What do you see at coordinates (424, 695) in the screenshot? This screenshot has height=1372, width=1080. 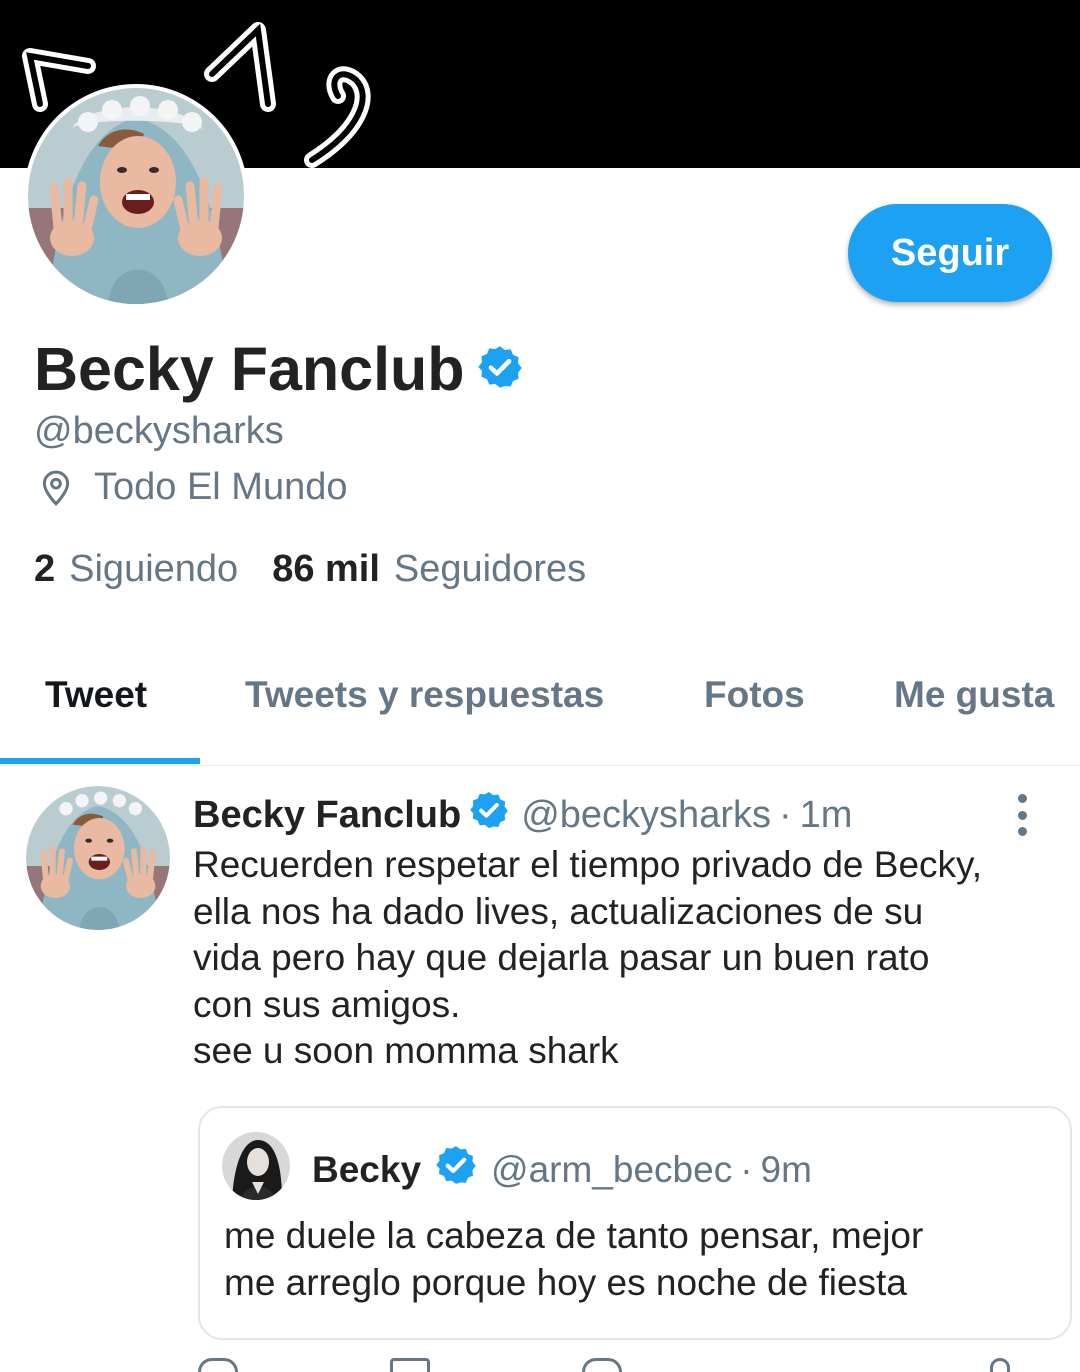 I see `tab-tweets-and-replies: Tweets y respuestas` at bounding box center [424, 695].